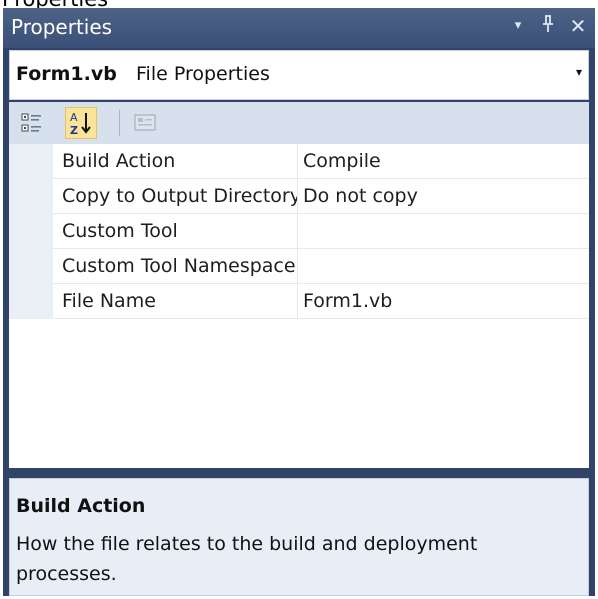 This screenshot has width=598, height=599. I want to click on property-value: Do not copy, so click(443, 196).